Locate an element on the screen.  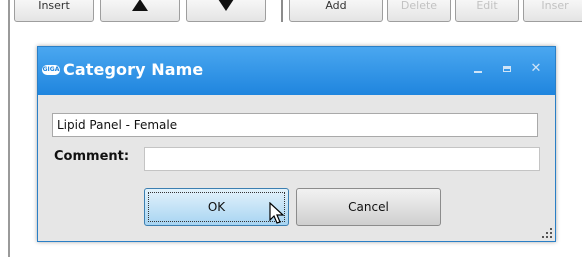
move-up-button is located at coordinates (140, 11).